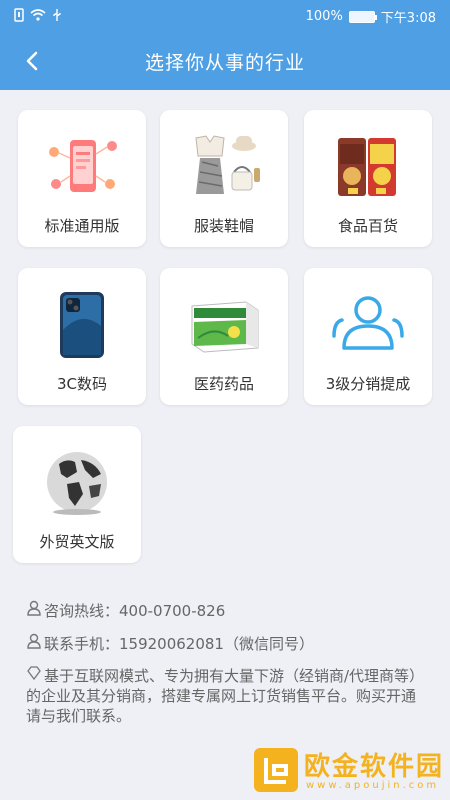  Describe the element at coordinates (368, 325) in the screenshot. I see `users-icon` at that location.